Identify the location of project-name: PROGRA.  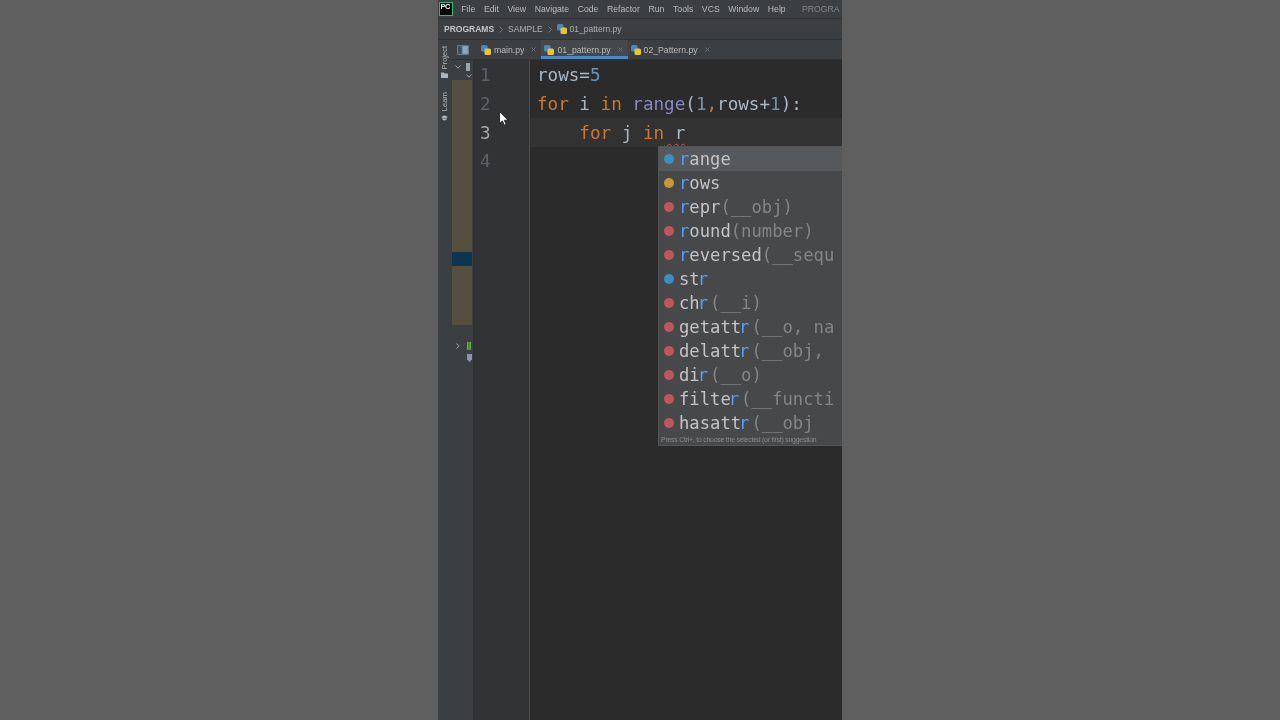
(821, 9).